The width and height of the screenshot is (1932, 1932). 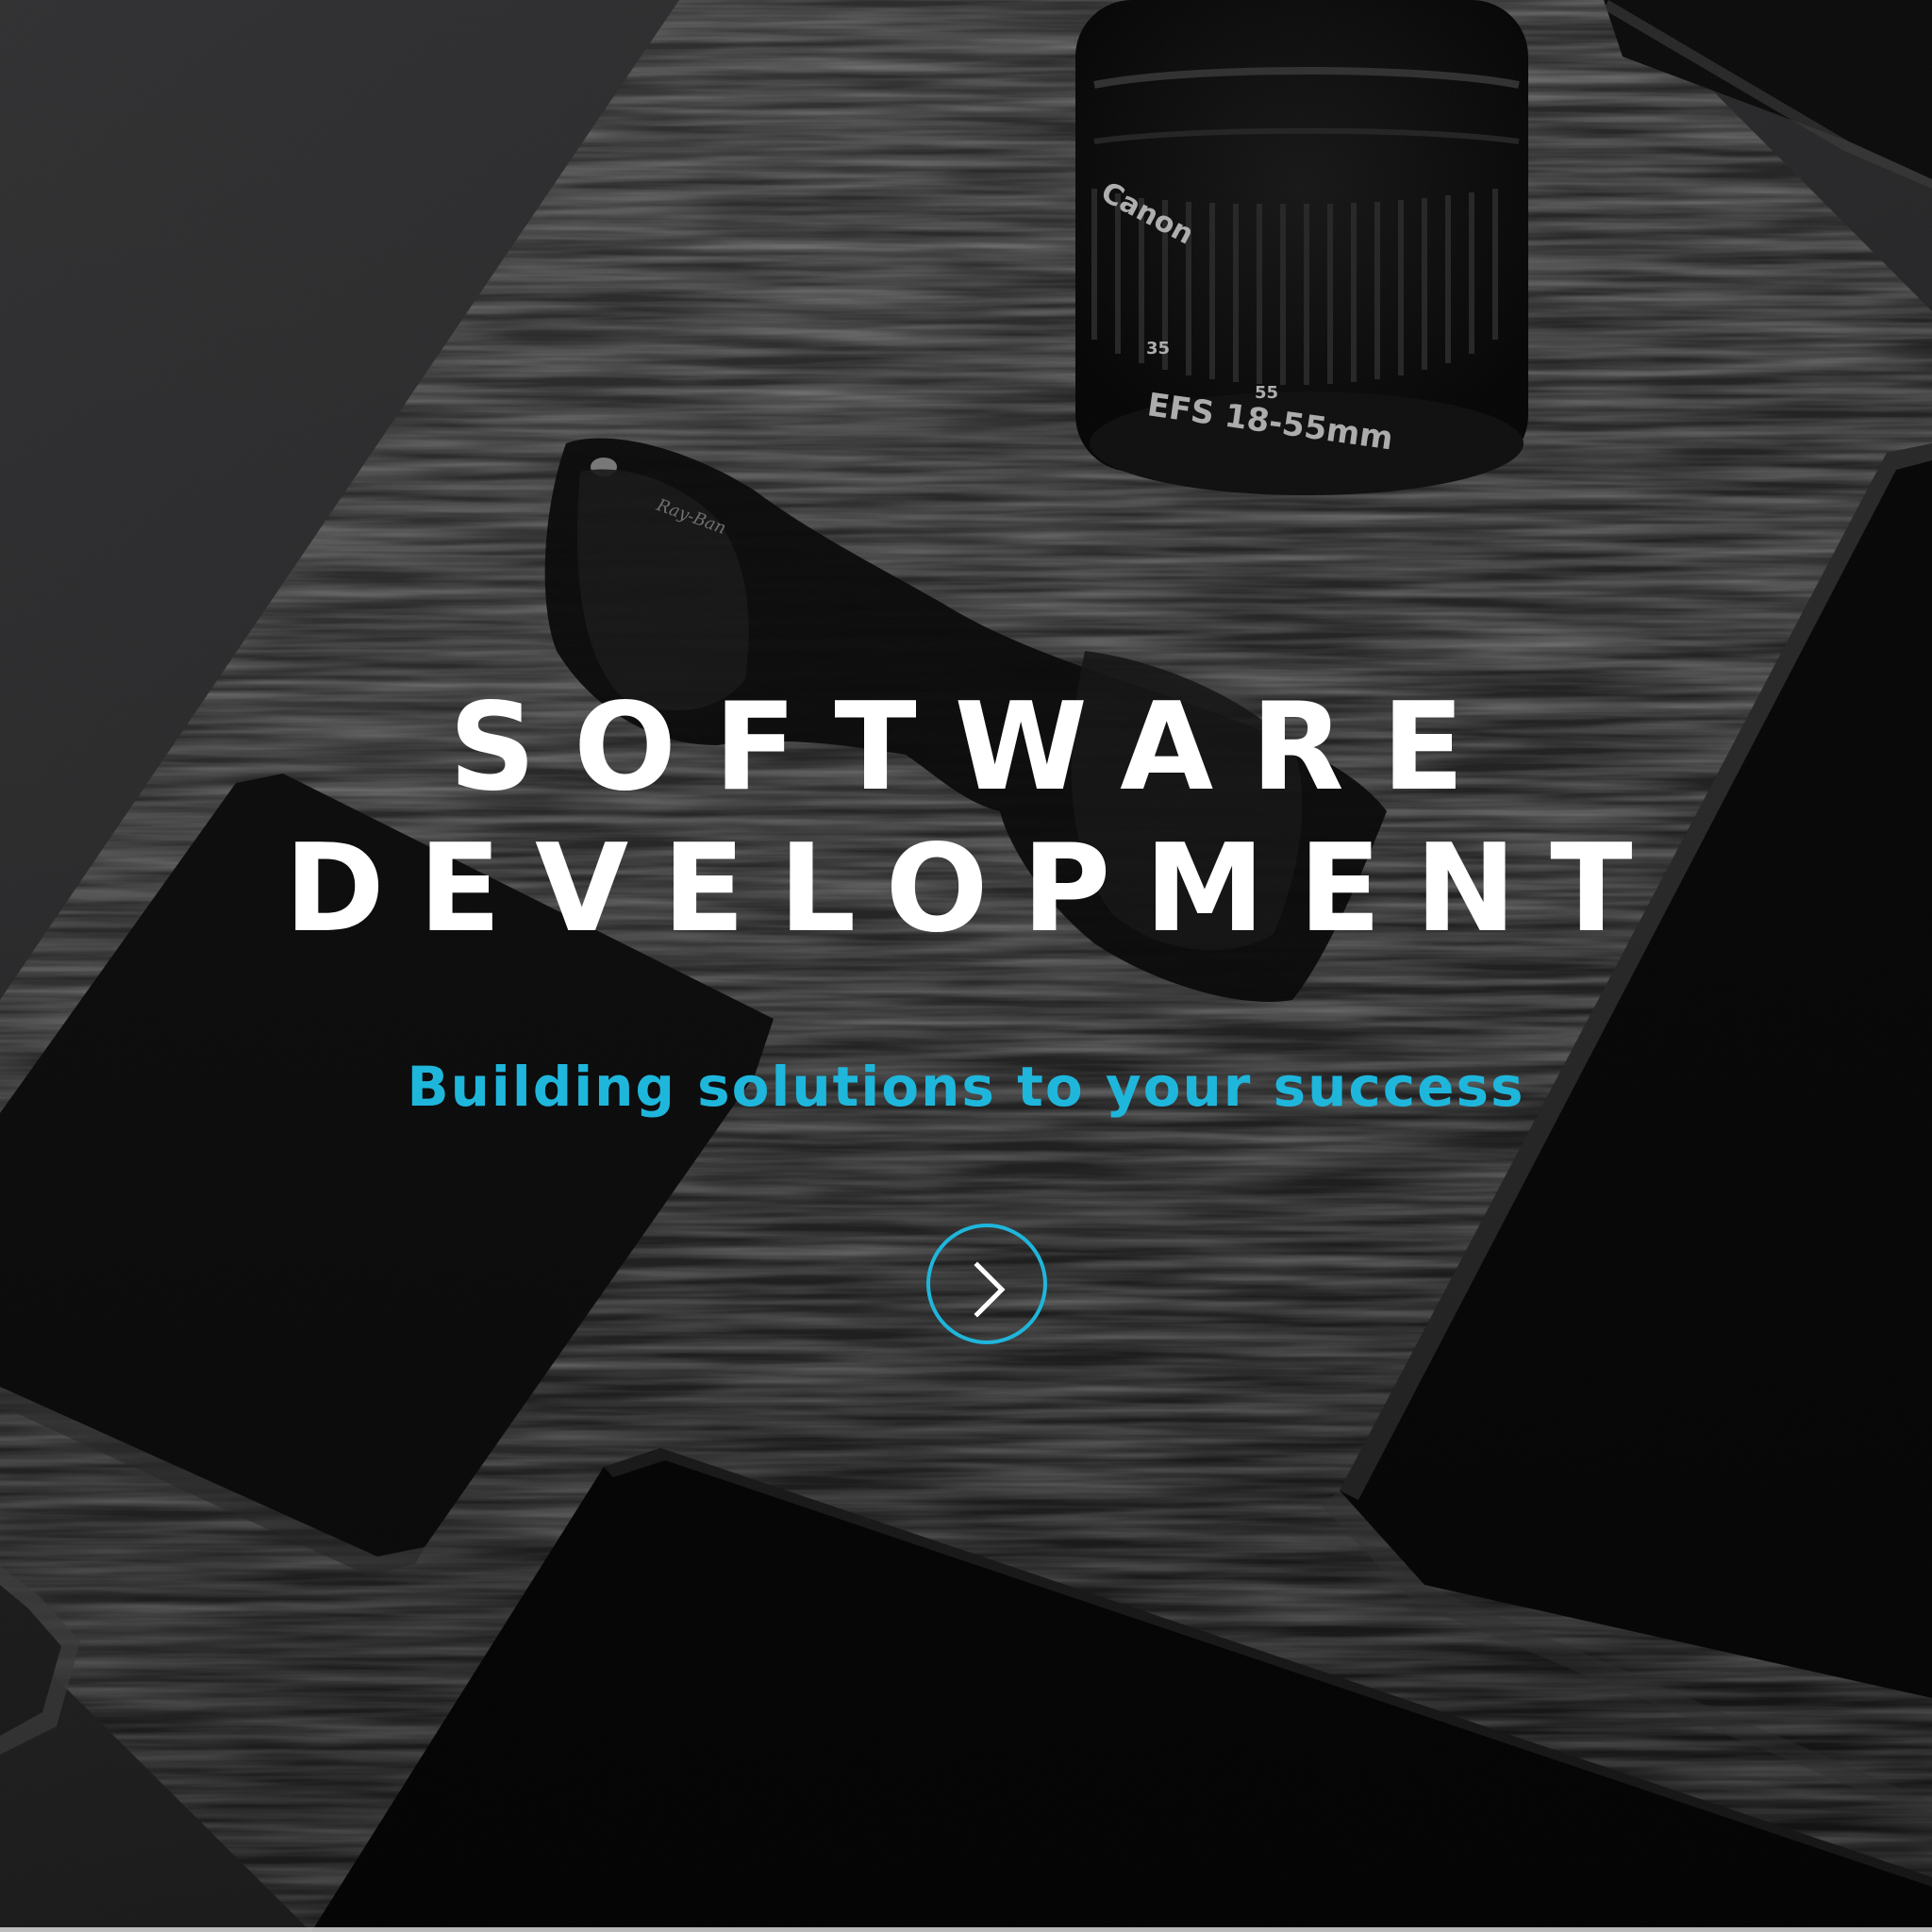 I want to click on chevron-right-icon, so click(x=990, y=1290).